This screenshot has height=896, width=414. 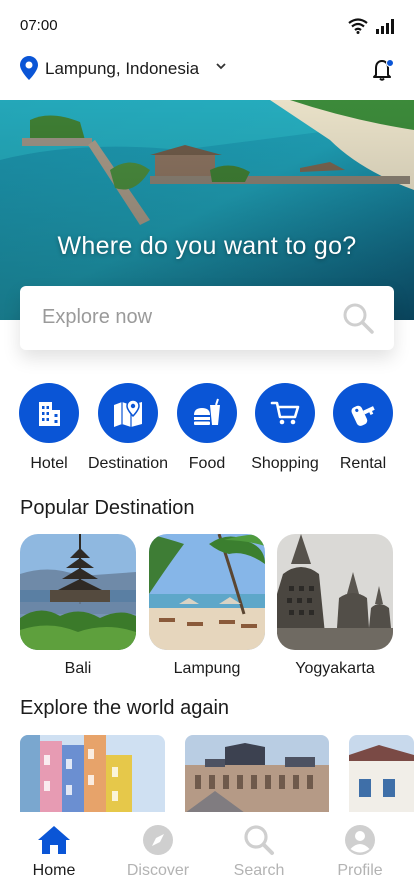 I want to click on category-food: Food, so click(x=207, y=428).